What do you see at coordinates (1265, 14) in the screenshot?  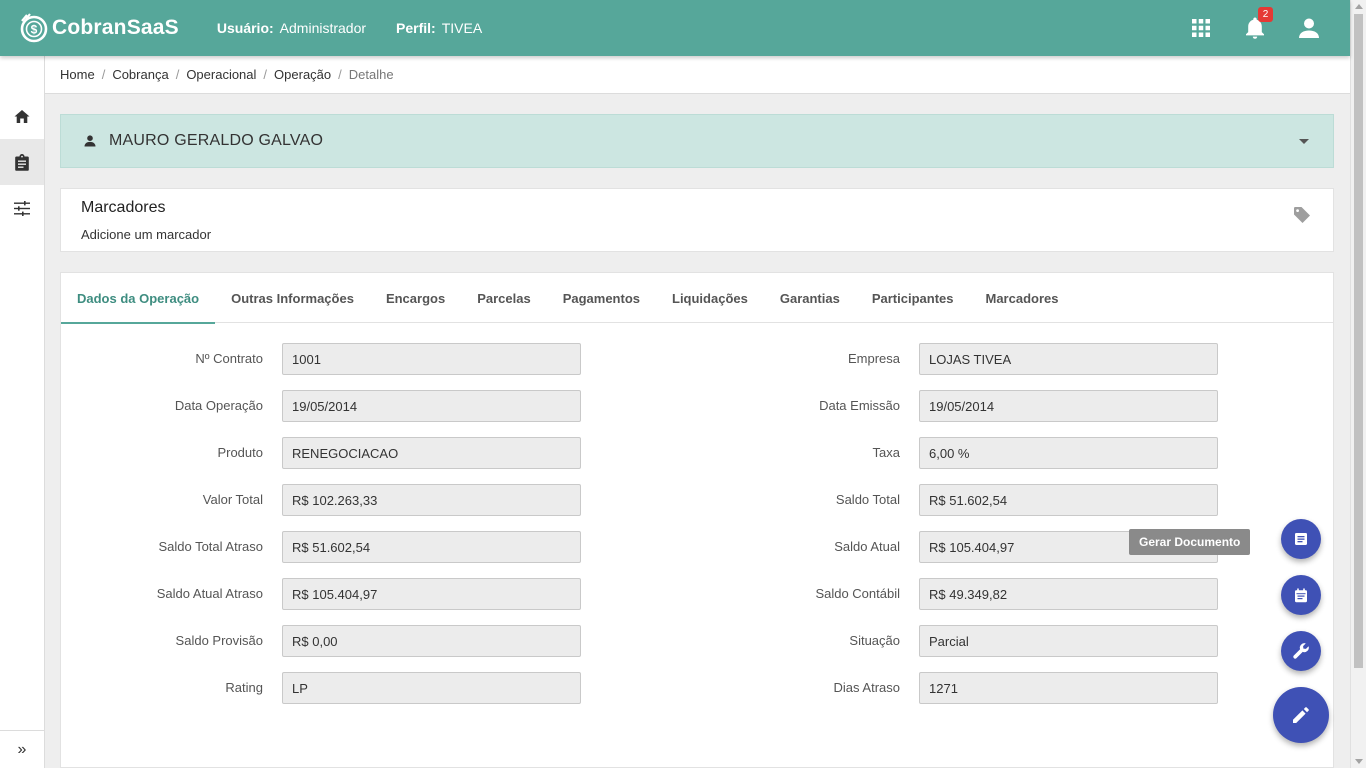 I see `notification-badge: 2` at bounding box center [1265, 14].